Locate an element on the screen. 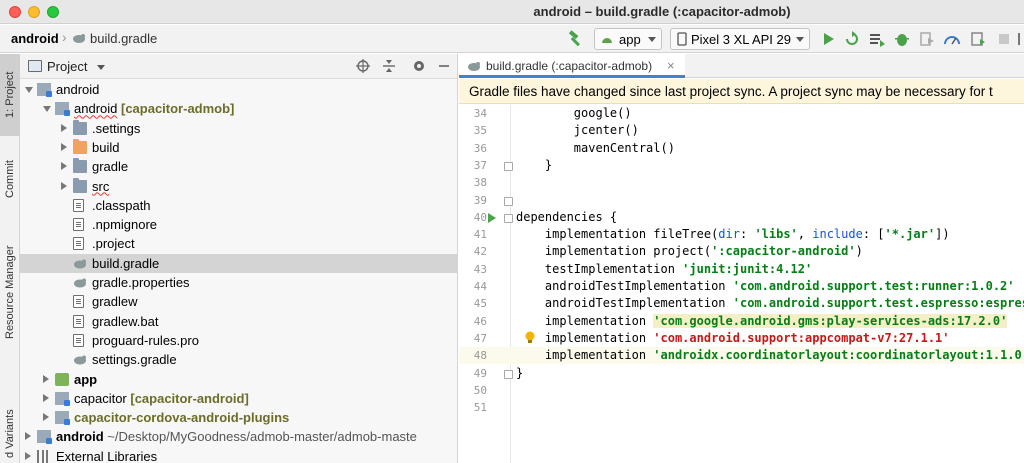 This screenshot has width=1024, height=463. folder-icon is located at coordinates (80, 185).